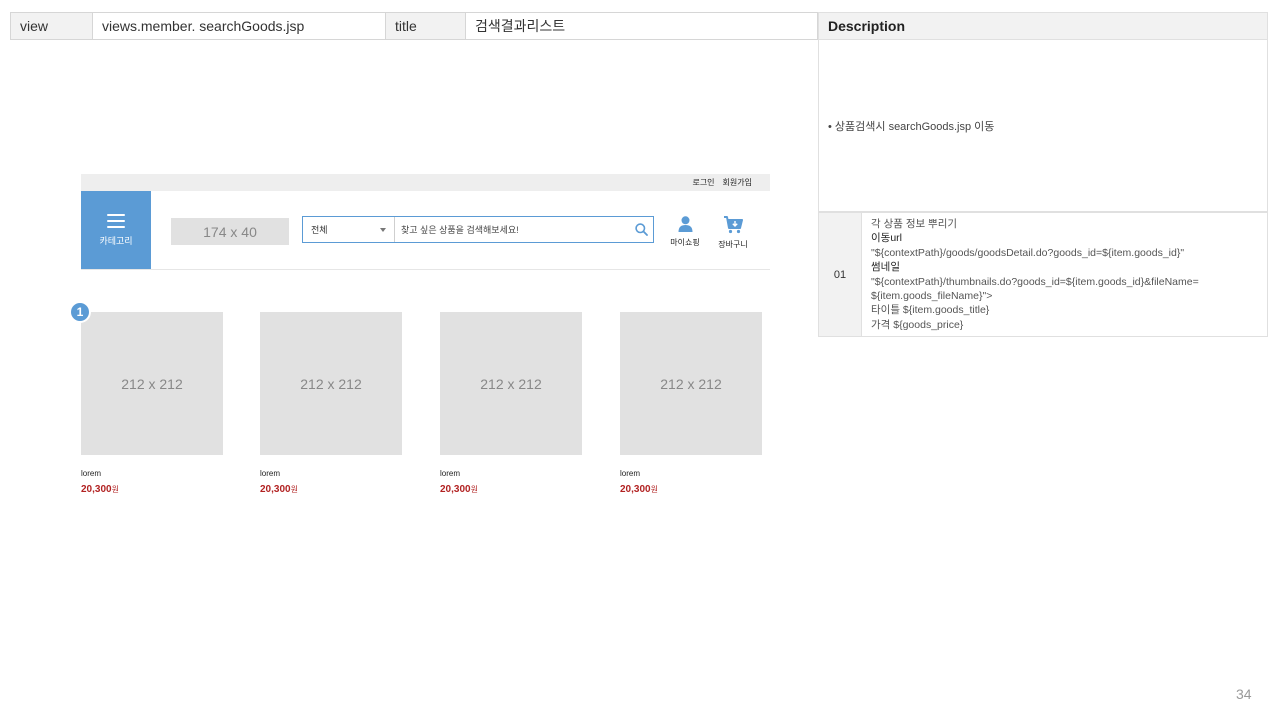 Image resolution: width=1280 pixels, height=720 pixels. I want to click on signup-link: 회원가입, so click(737, 182).